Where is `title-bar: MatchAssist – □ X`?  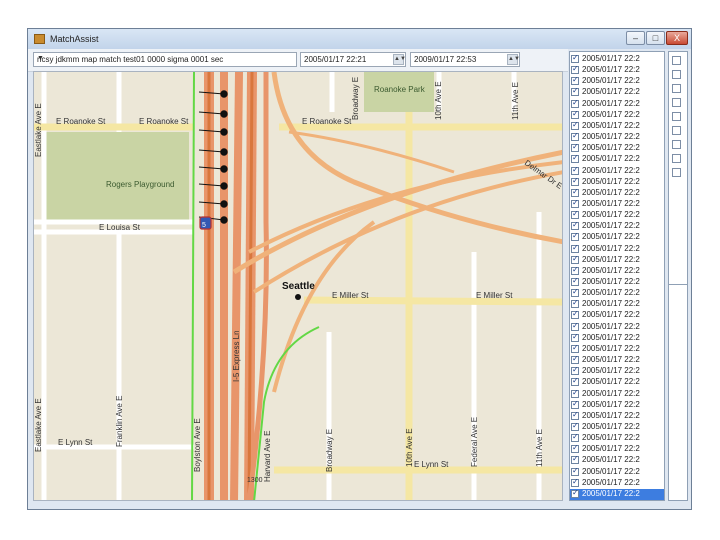
title-bar: MatchAssist – □ X is located at coordinates (359, 39).